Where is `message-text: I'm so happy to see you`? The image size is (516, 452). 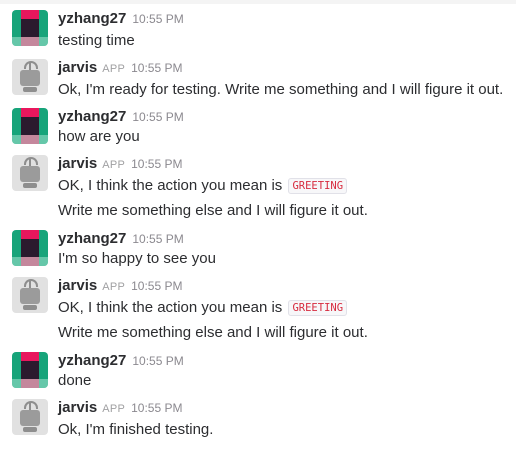
message-text: I'm so happy to see you is located at coordinates (137, 258).